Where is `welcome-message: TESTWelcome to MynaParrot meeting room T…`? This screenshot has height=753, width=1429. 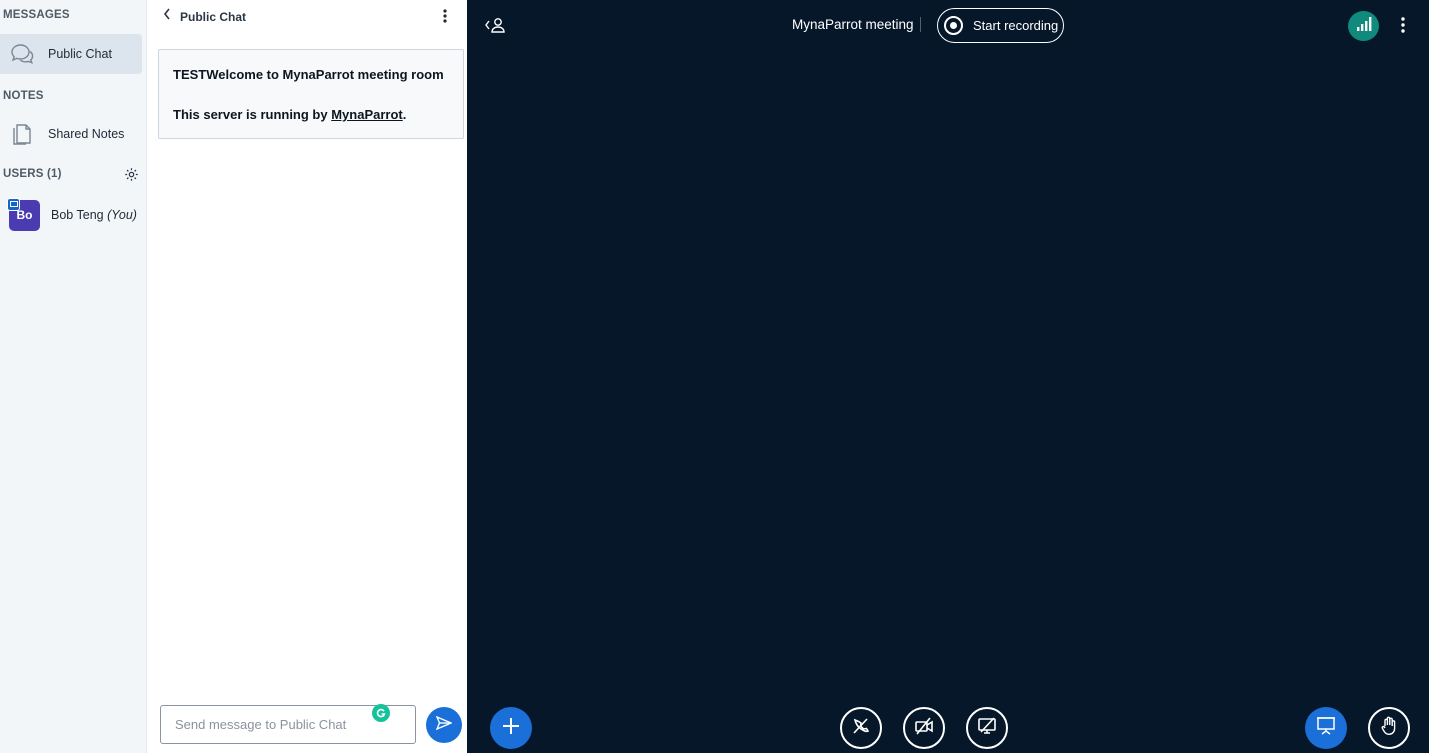
welcome-message: TESTWelcome to MynaParrot meeting room T… is located at coordinates (311, 94).